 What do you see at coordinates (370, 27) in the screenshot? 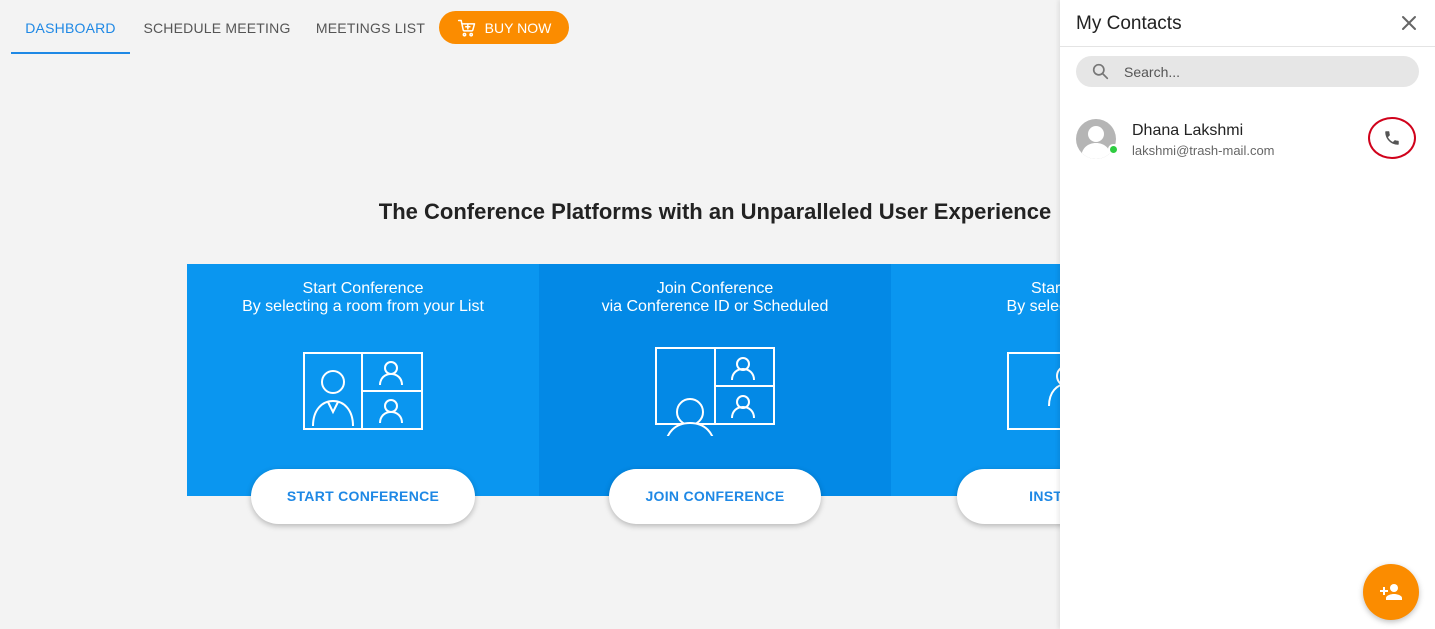
I see `tab-meetings-list: MEETINGS LIST` at bounding box center [370, 27].